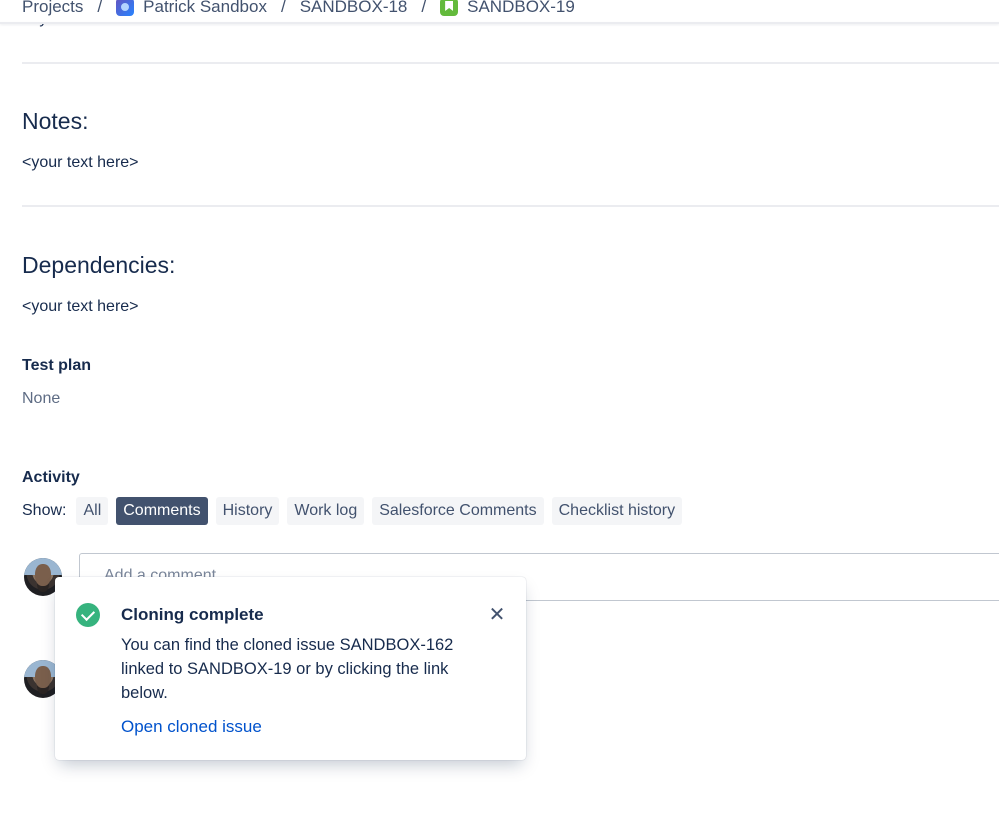 The width and height of the screenshot is (999, 817). I want to click on breadcrumb-parent-issue: SANDBOX-18, so click(354, 8).